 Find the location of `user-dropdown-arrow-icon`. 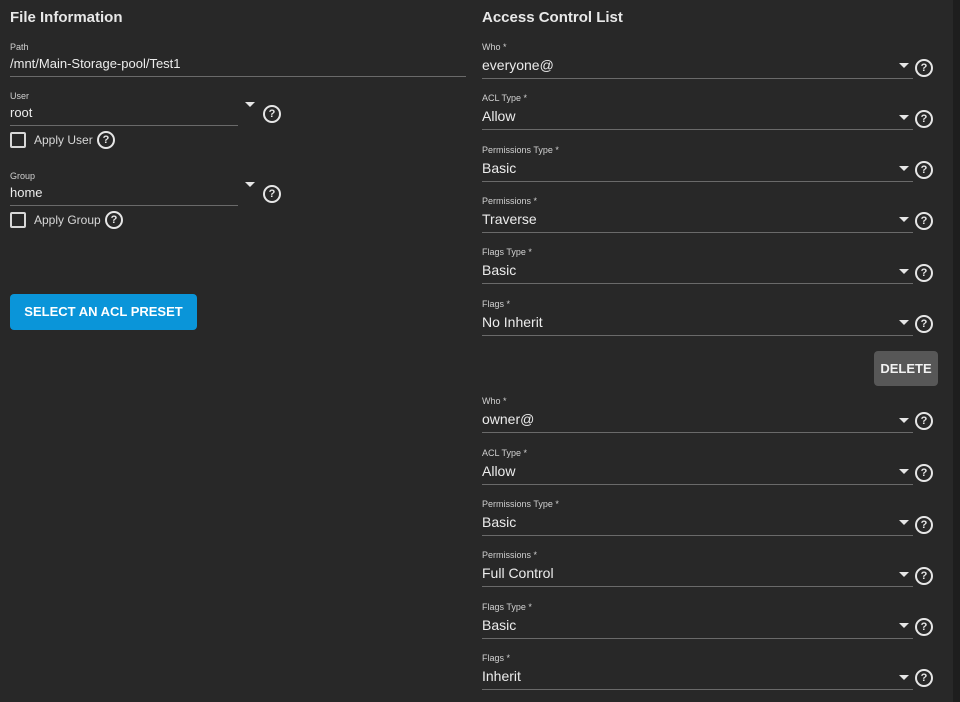

user-dropdown-arrow-icon is located at coordinates (250, 104).